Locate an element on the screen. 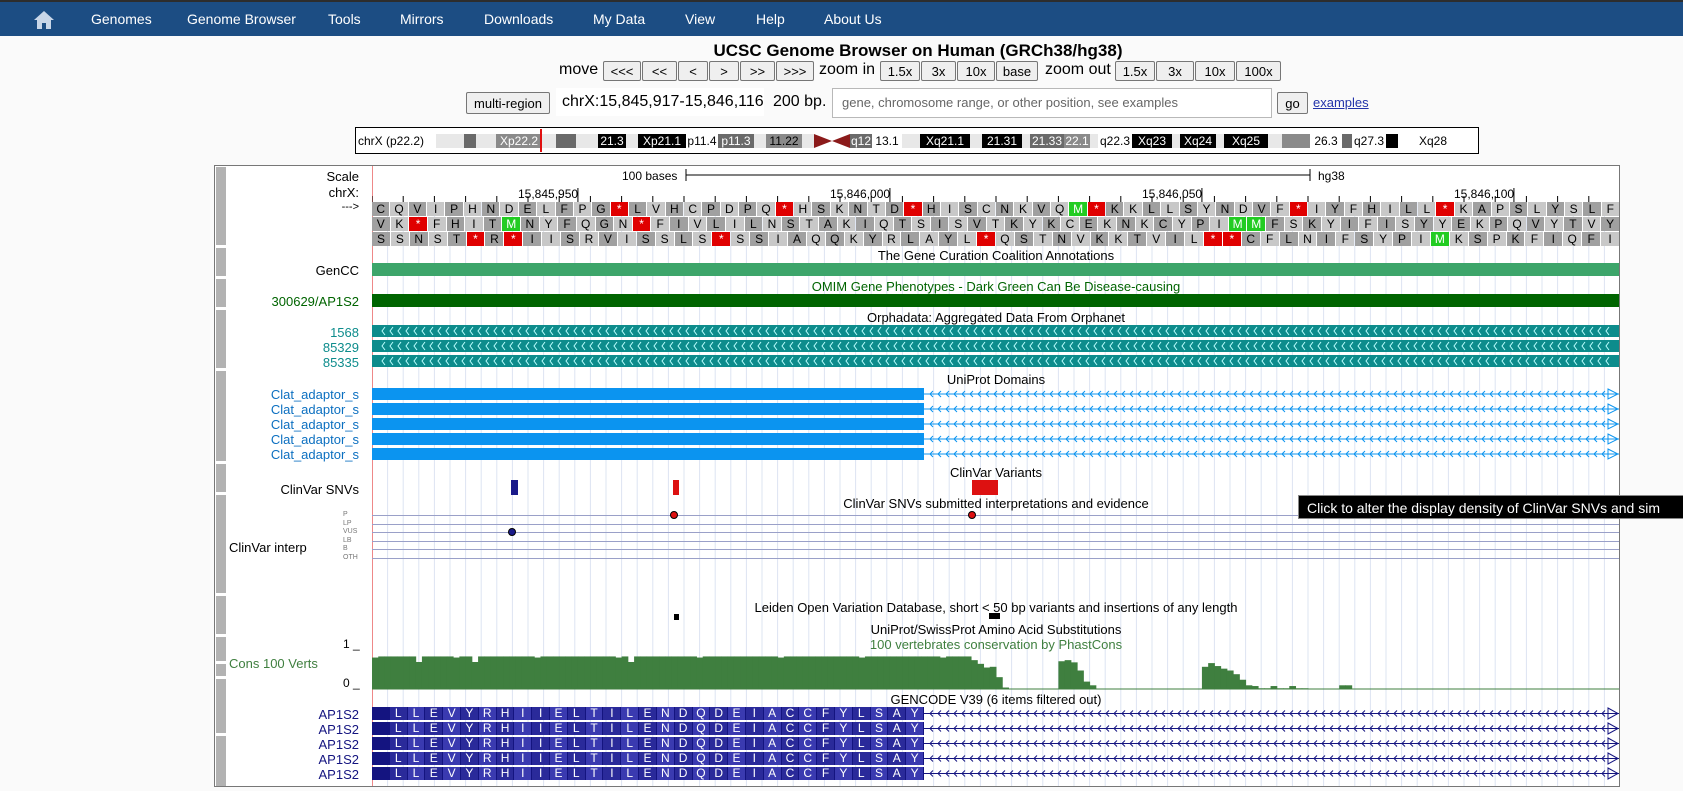 Image resolution: width=1683 pixels, height=791 pixels. home-icon is located at coordinates (44, 20).